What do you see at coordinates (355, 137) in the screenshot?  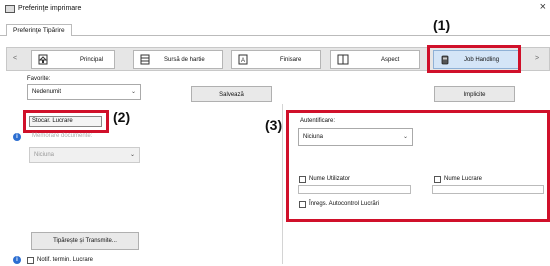 I see `authentication-select: Niciuna ⌄` at bounding box center [355, 137].